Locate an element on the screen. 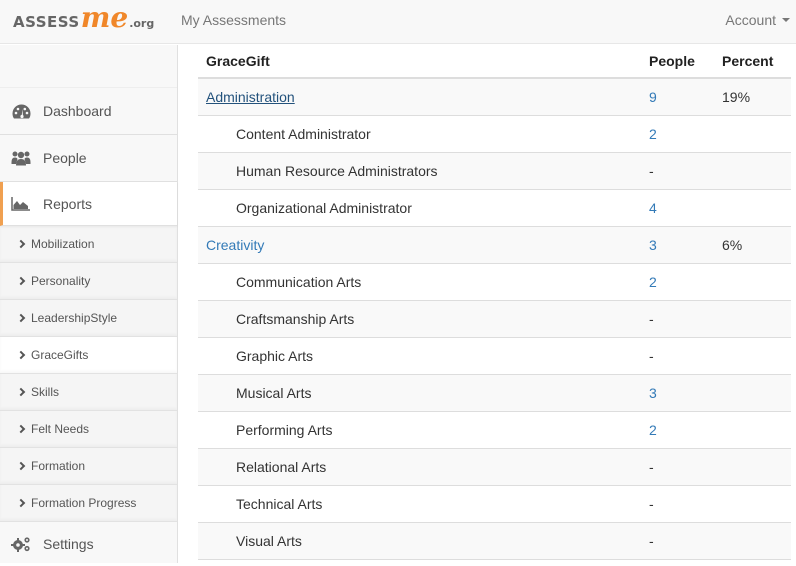 This screenshot has width=796, height=566. sidebar-subitem-label: Mobilization is located at coordinates (63, 244).